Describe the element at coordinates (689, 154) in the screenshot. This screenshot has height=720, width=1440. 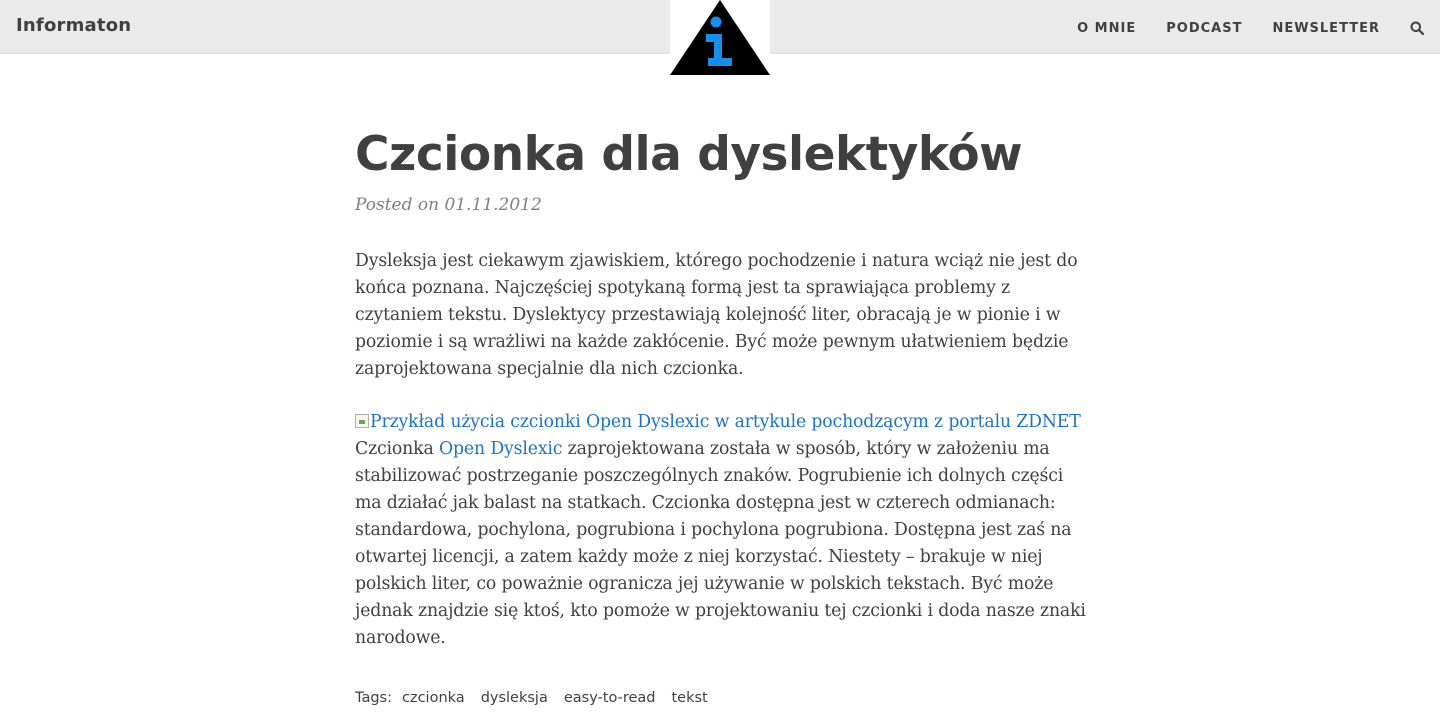
I see `post-title: Czcionka dla dyslektyków` at that location.